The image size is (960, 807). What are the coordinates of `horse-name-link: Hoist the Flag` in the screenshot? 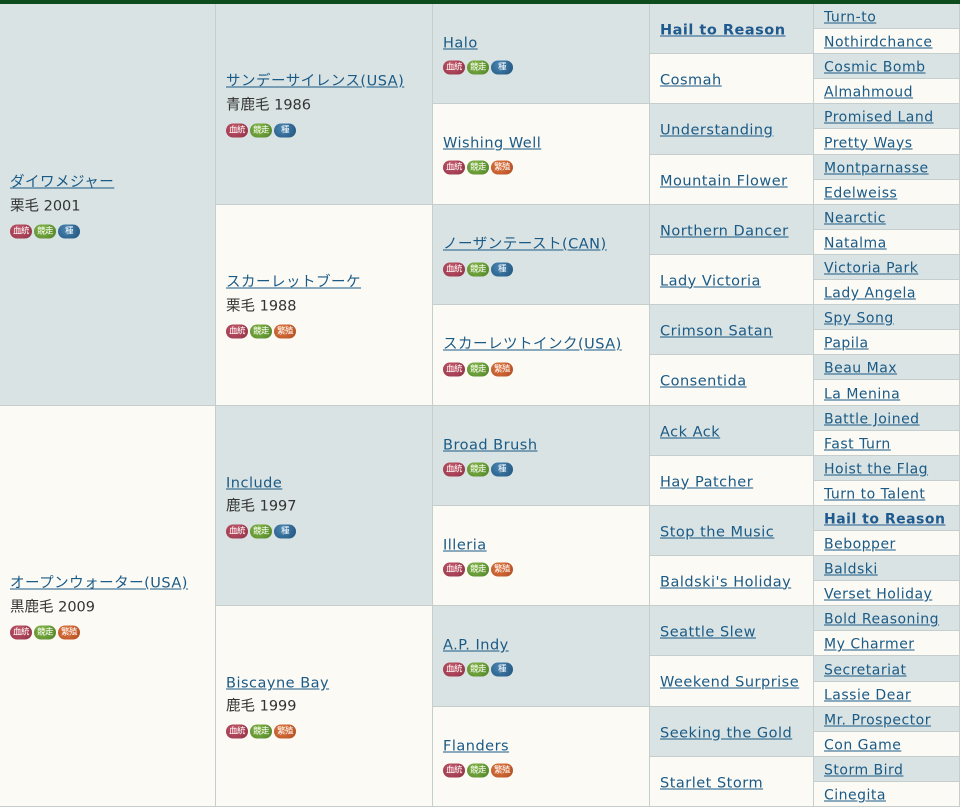 It's located at (876, 470).